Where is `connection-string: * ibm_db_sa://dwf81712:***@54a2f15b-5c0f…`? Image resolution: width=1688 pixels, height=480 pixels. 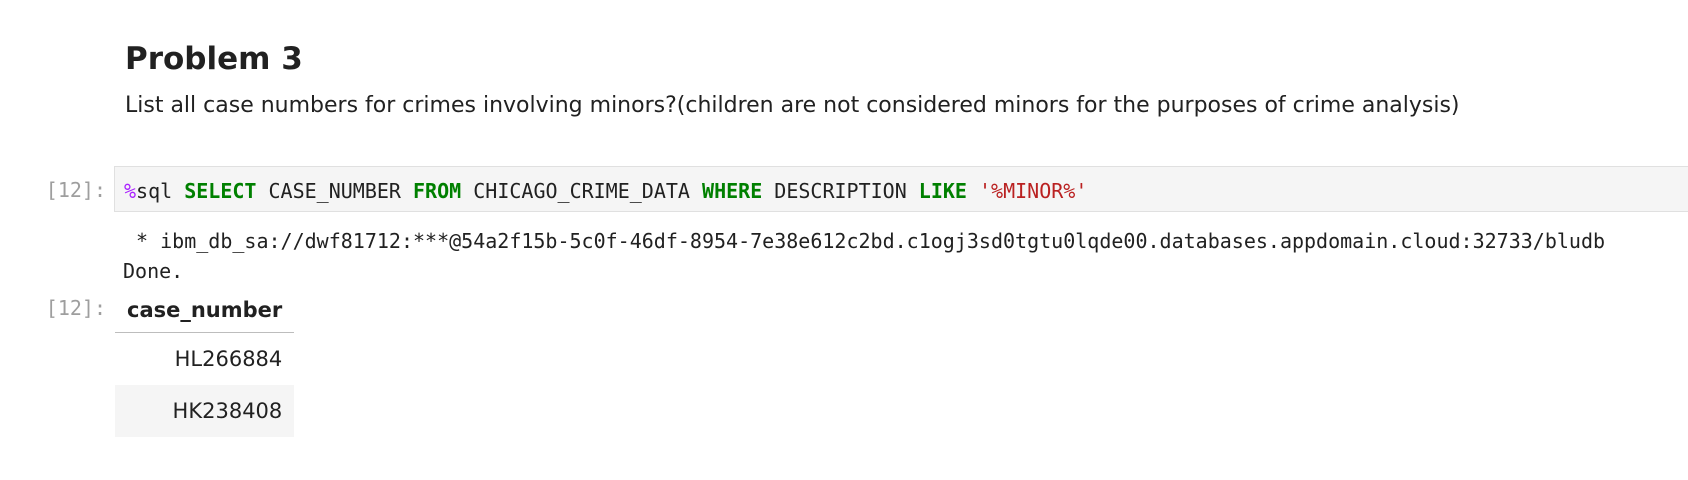
connection-string: * ibm_db_sa://dwf81712:***@54a2f15b-5c0f… is located at coordinates (865, 241).